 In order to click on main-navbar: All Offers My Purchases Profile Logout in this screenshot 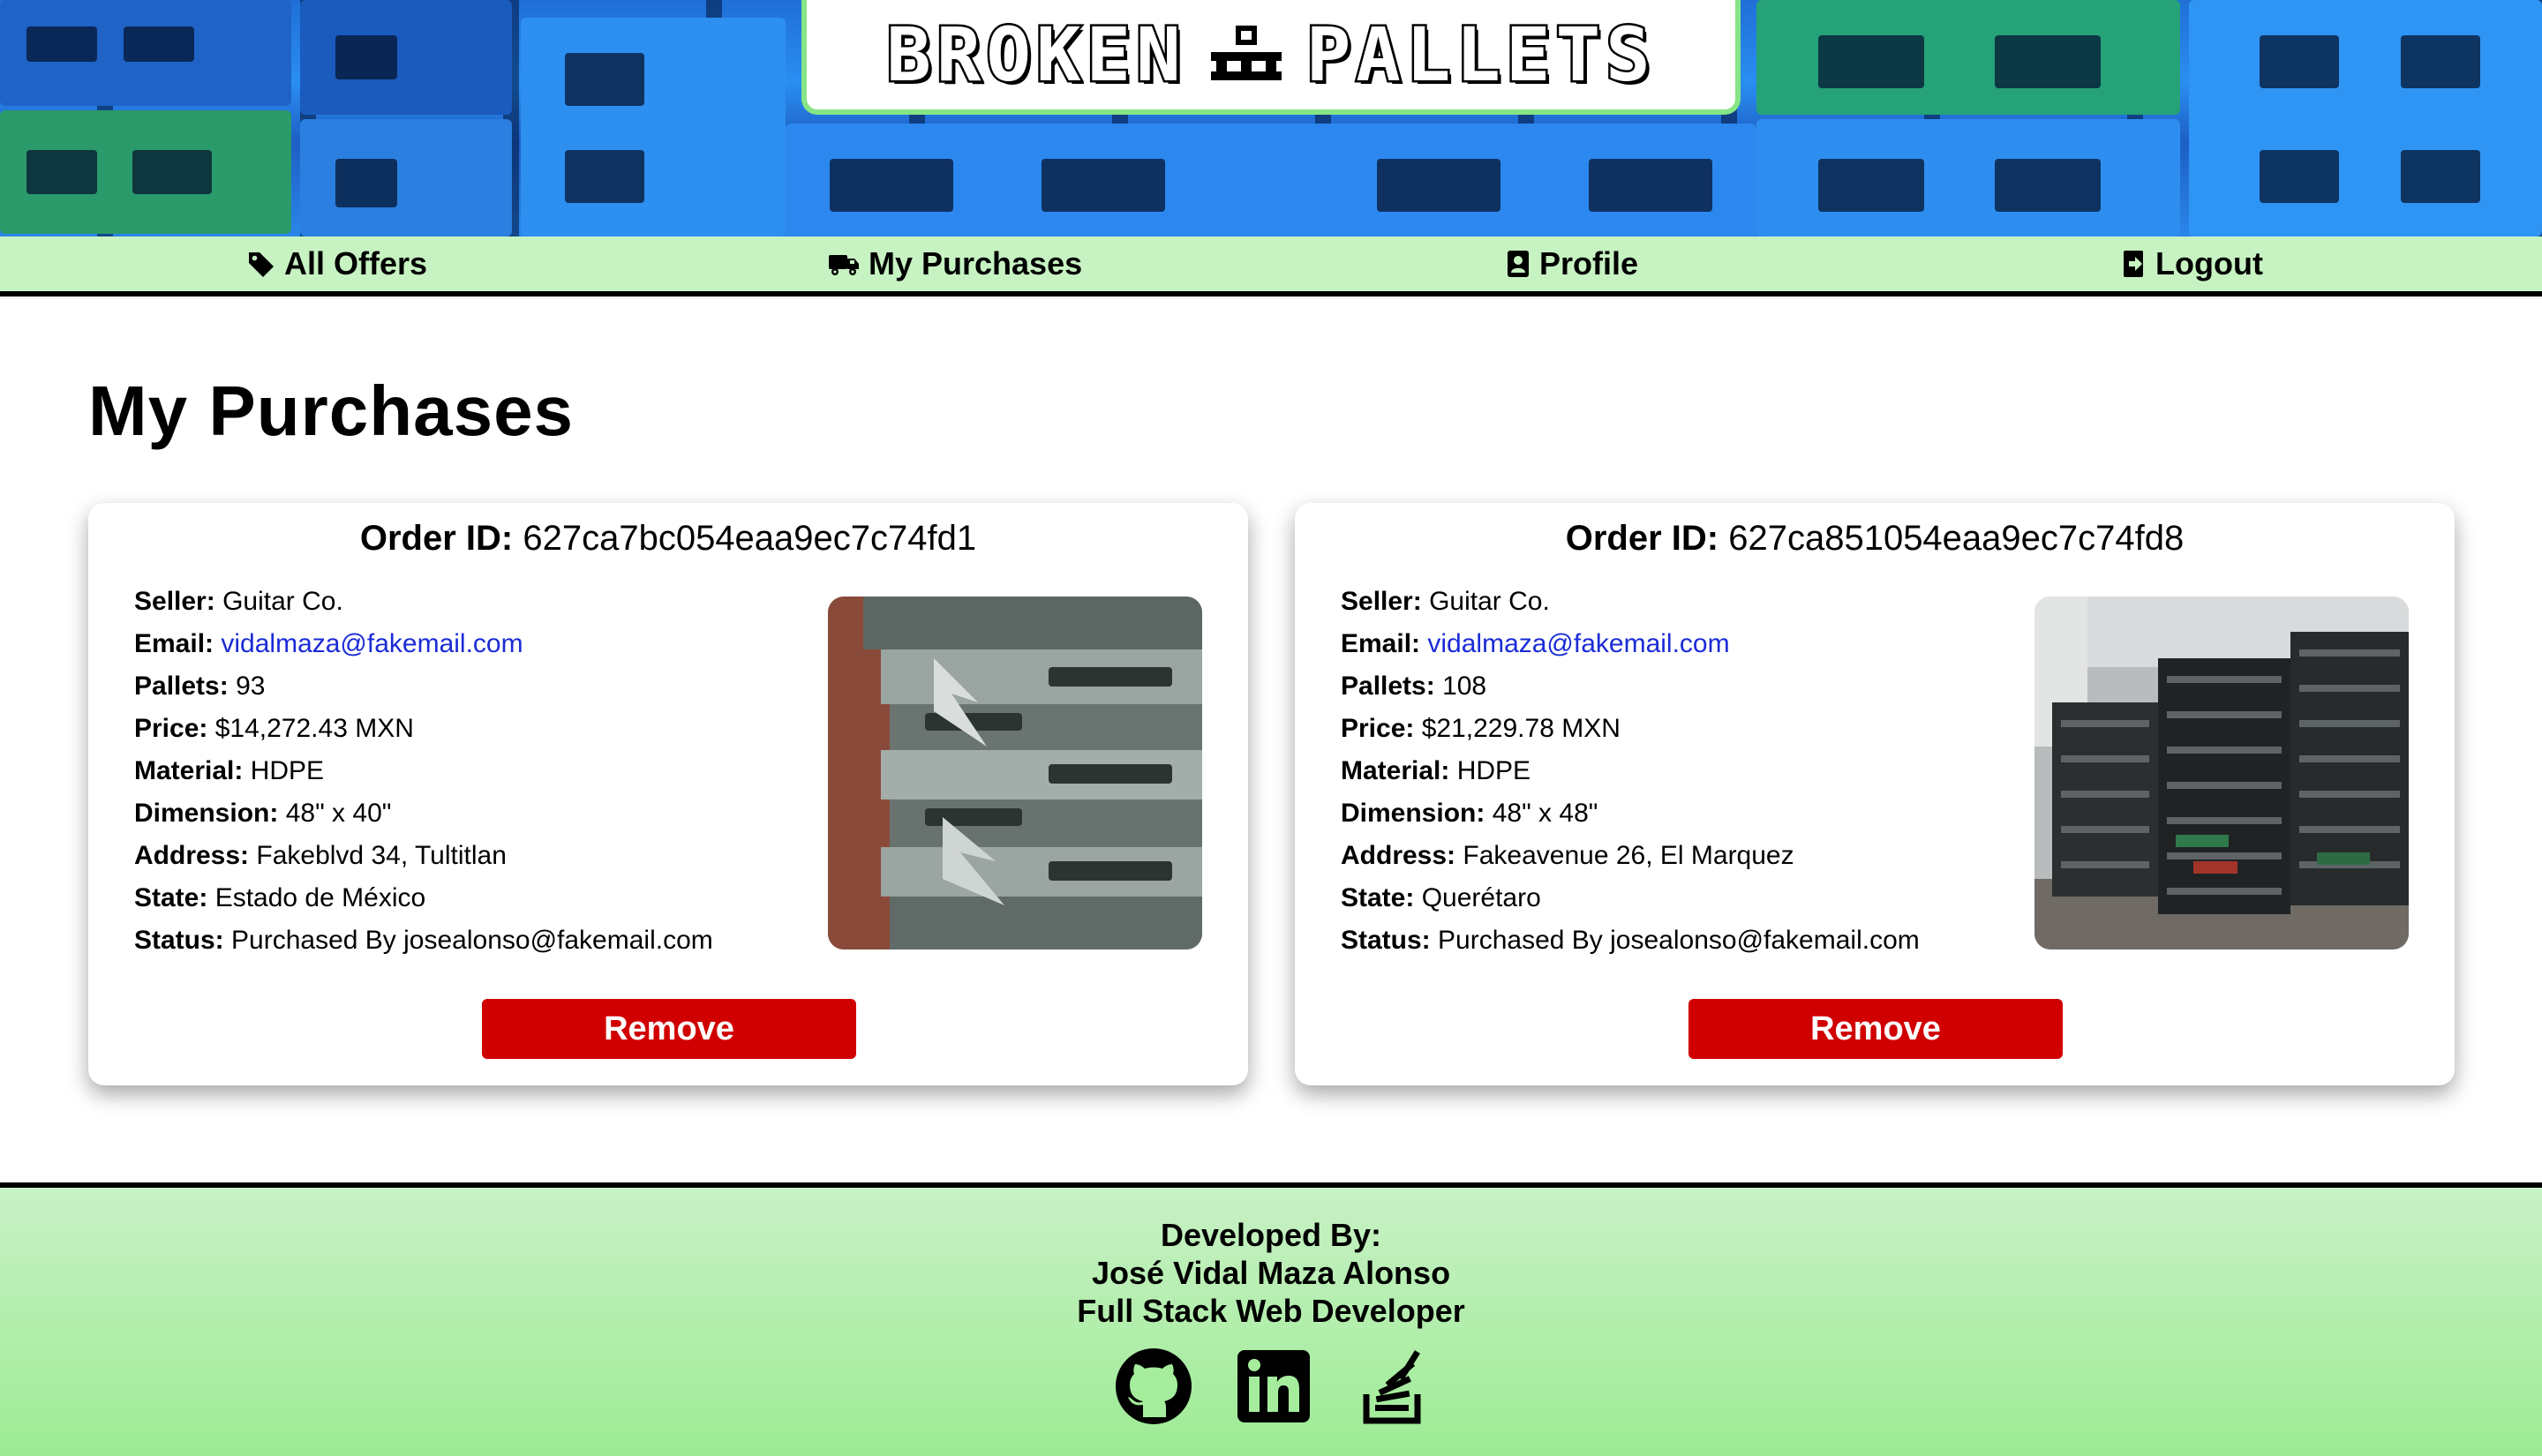, I will do `click(1271, 266)`.